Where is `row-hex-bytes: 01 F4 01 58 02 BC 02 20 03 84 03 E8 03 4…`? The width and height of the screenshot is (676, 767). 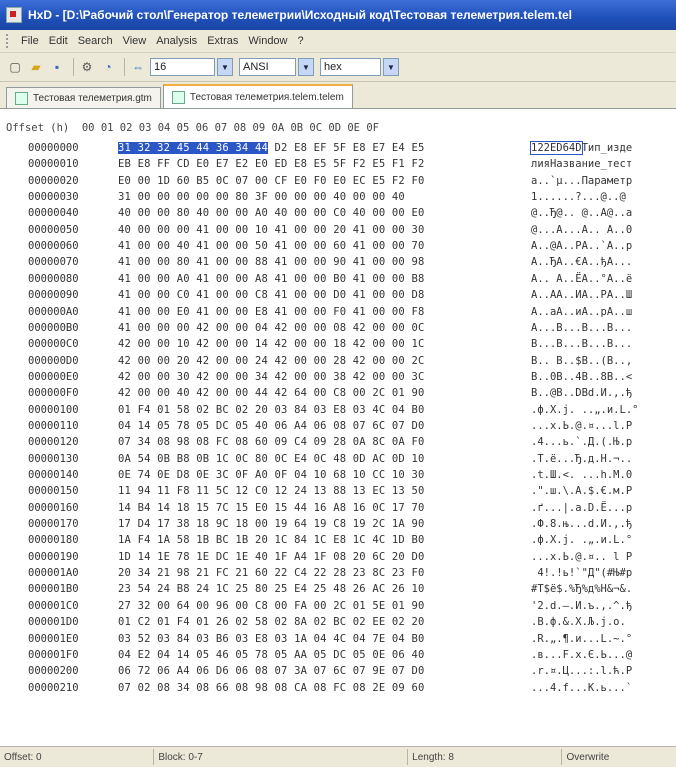 row-hex-bytes: 01 F4 01 58 02 BC 02 20 03 84 03 E8 03 4… is located at coordinates (271, 410).